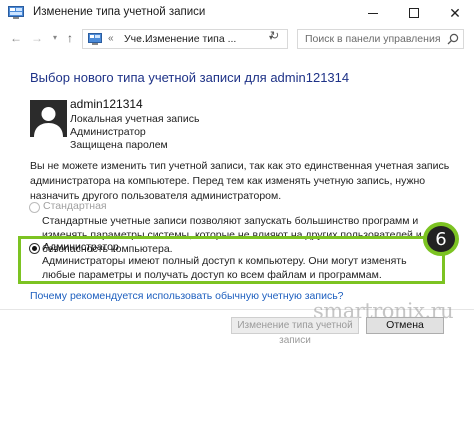 The width and height of the screenshot is (474, 437). I want to click on account-password-status: Защищена паролем, so click(119, 145).